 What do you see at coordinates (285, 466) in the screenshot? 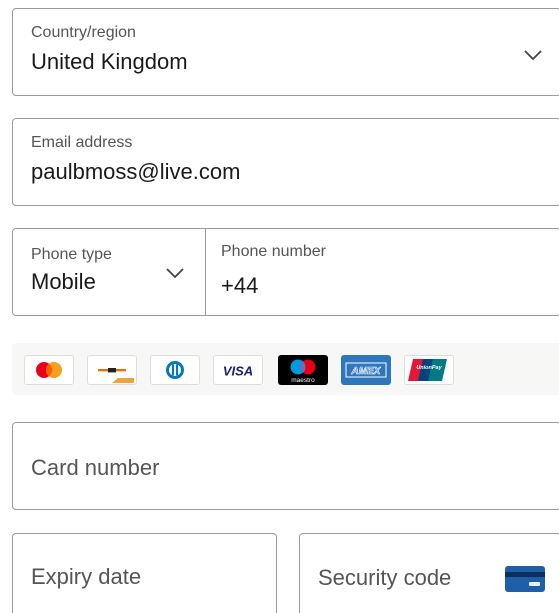
I see `card-number-field: Card number` at bounding box center [285, 466].